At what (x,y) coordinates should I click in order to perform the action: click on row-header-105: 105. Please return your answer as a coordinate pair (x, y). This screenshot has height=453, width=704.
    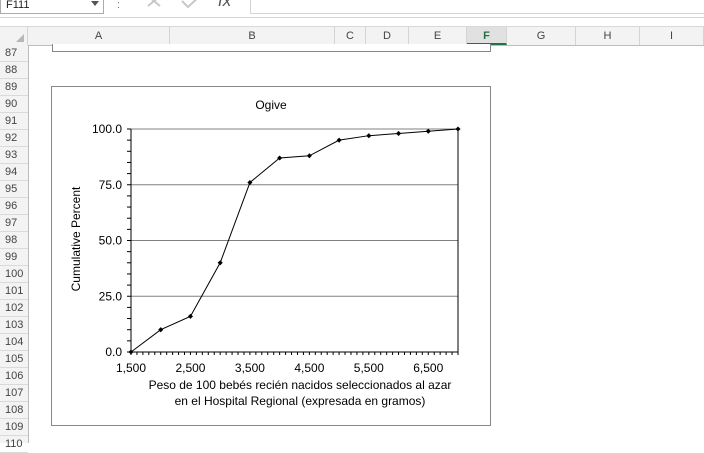
    Looking at the image, I should click on (14, 359).